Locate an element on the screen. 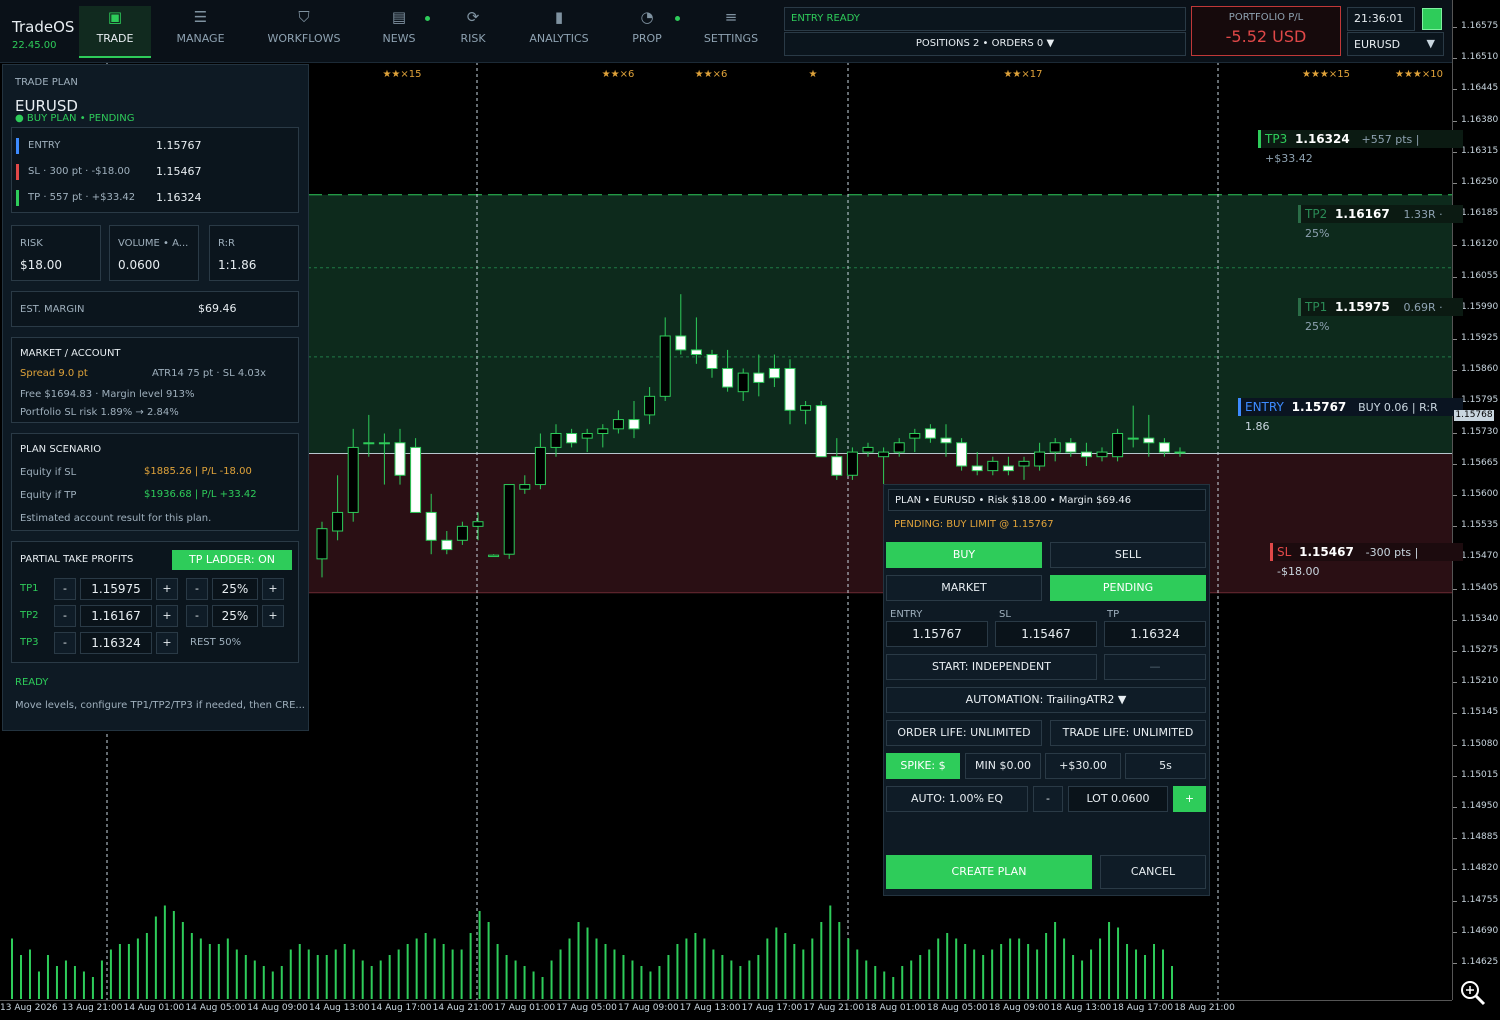  seconds-button: 5s is located at coordinates (1165, 766).